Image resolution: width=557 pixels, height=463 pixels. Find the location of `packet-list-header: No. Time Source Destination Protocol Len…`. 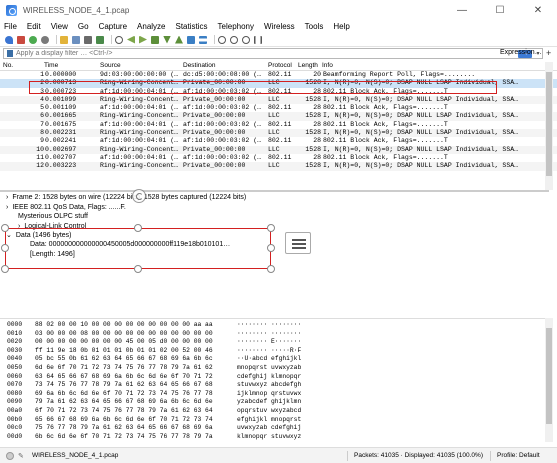

packet-list-header: No. Time Source Destination Protocol Len… is located at coordinates (278, 66).